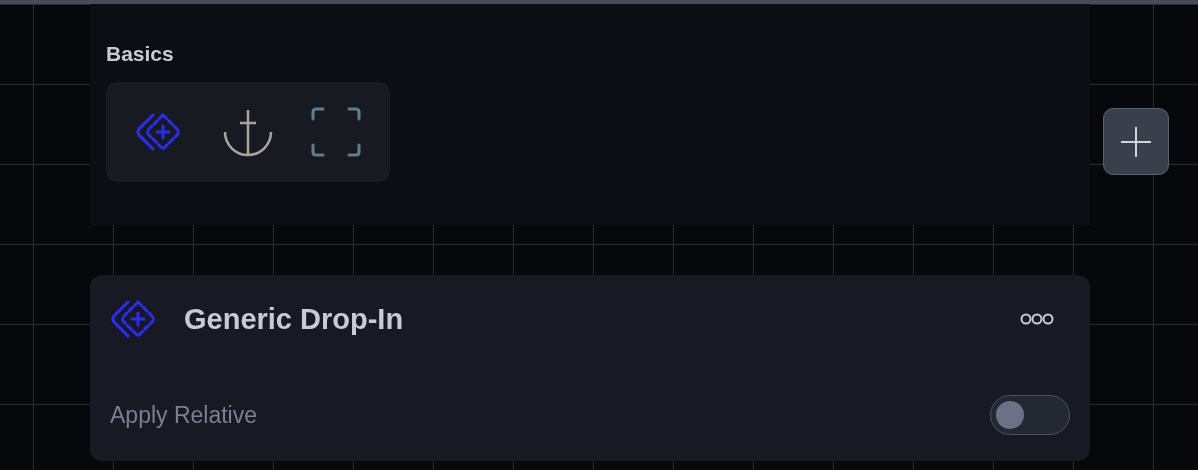  Describe the element at coordinates (336, 132) in the screenshot. I see `corner-frame-icon` at that location.